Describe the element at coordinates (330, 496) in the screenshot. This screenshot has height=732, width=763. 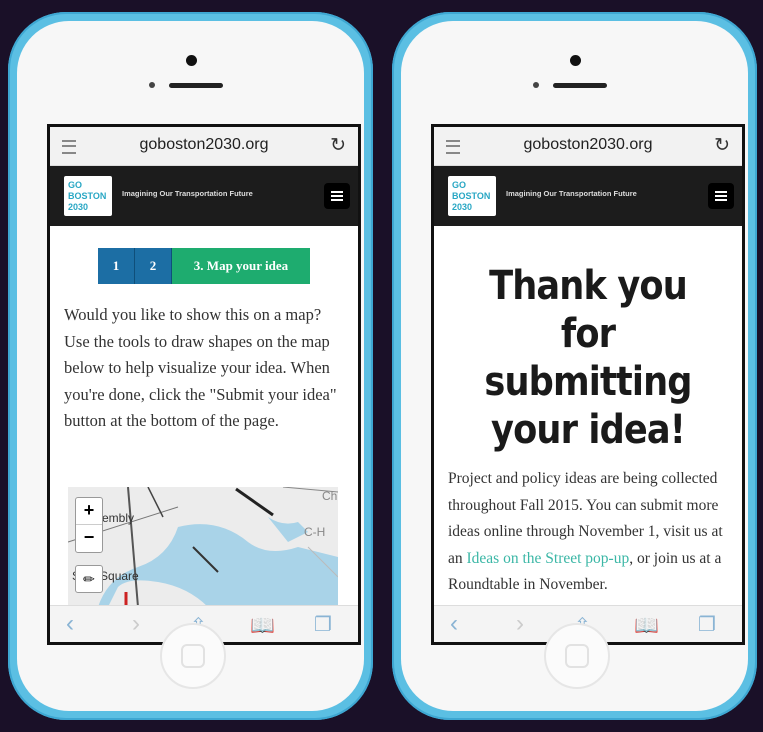
I see `map-label: Ch` at that location.